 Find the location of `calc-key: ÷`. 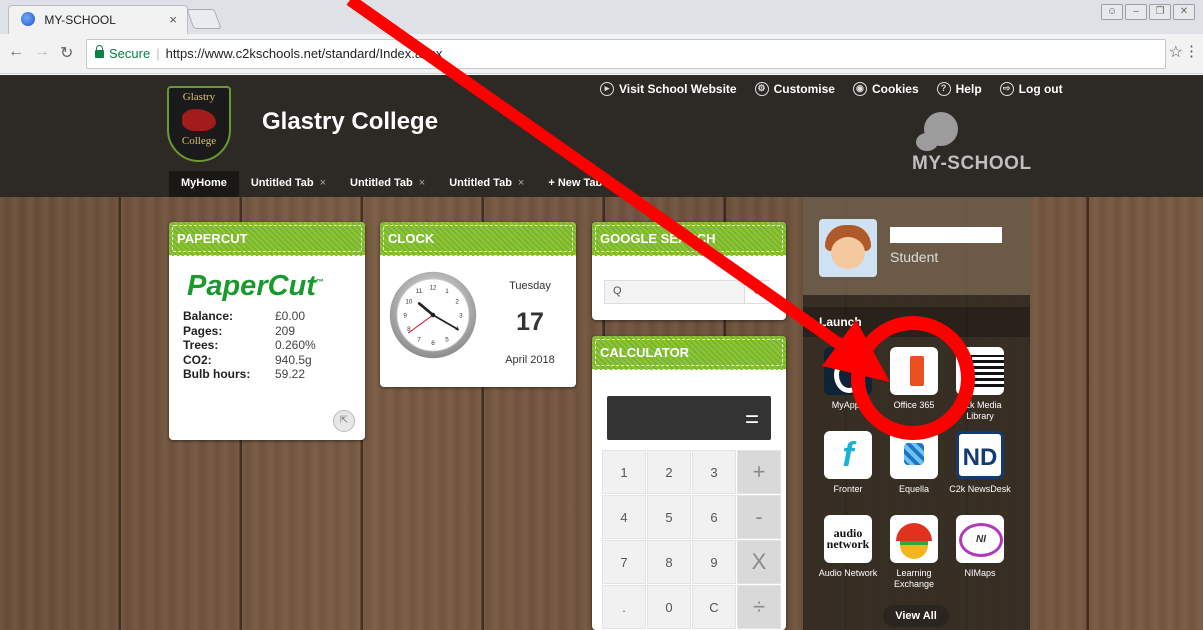

calc-key: ÷ is located at coordinates (759, 607).